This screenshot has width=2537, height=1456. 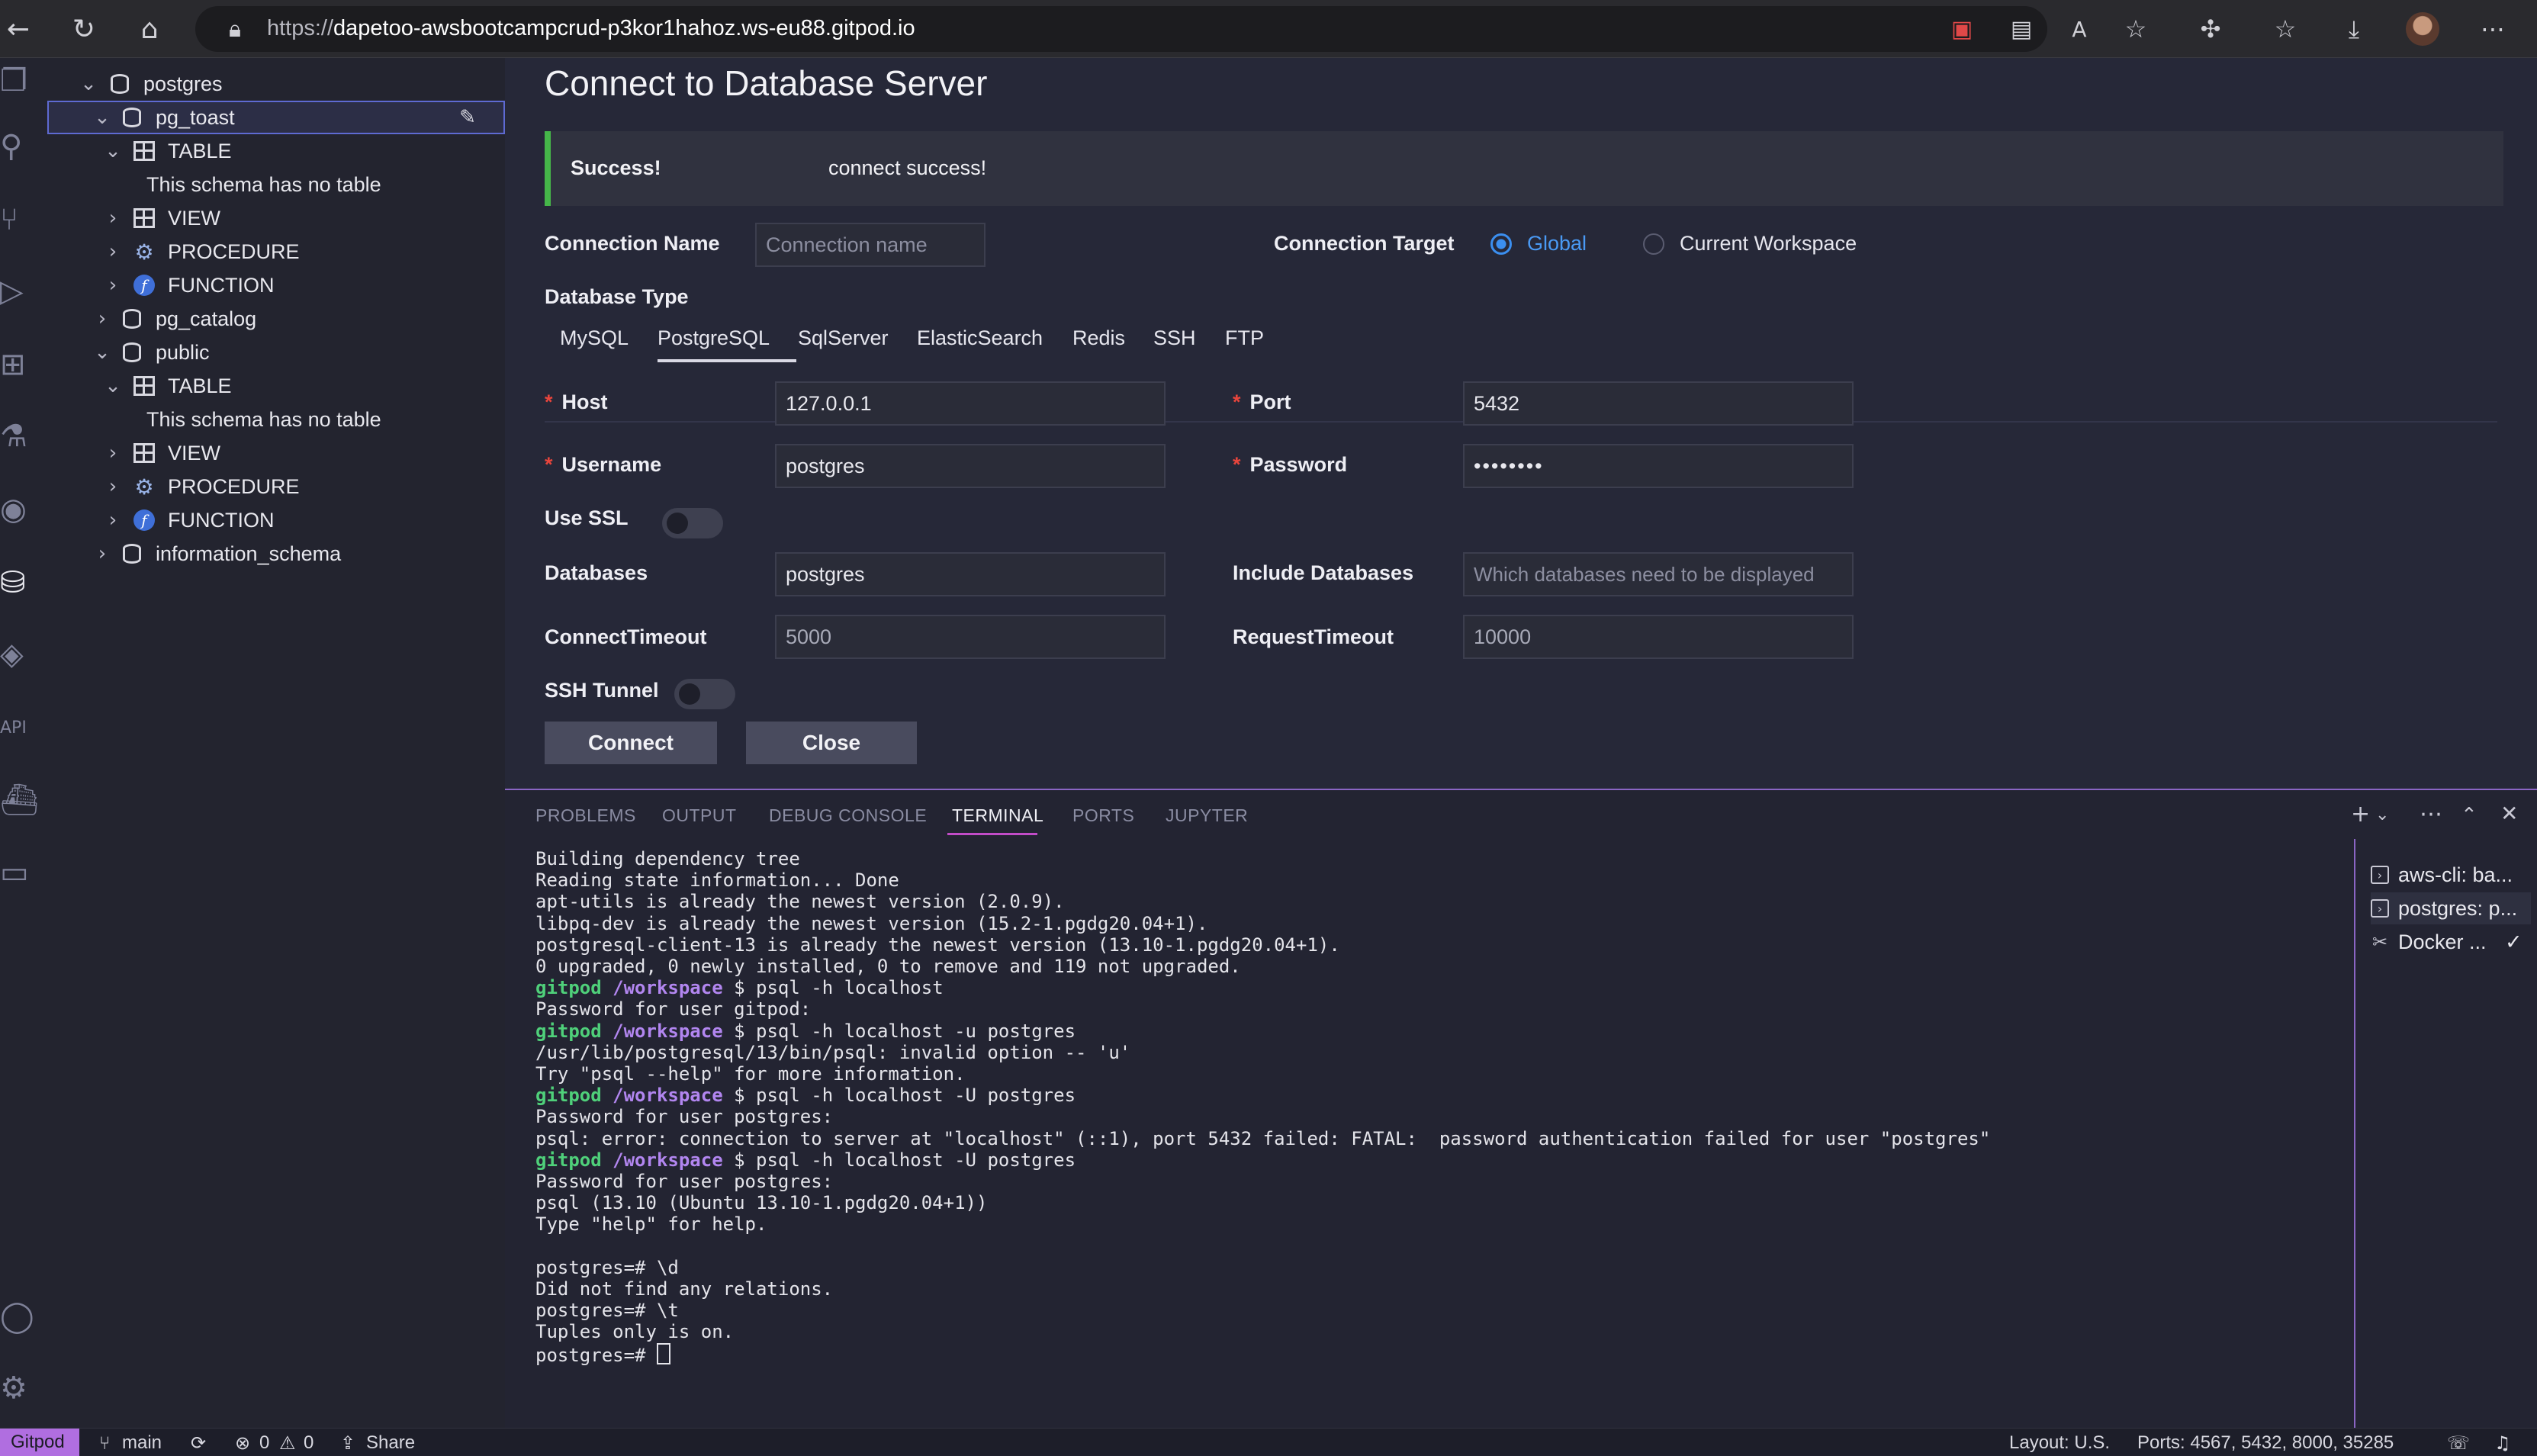 What do you see at coordinates (1659, 466) in the screenshot?
I see `password-input: ••••••••` at bounding box center [1659, 466].